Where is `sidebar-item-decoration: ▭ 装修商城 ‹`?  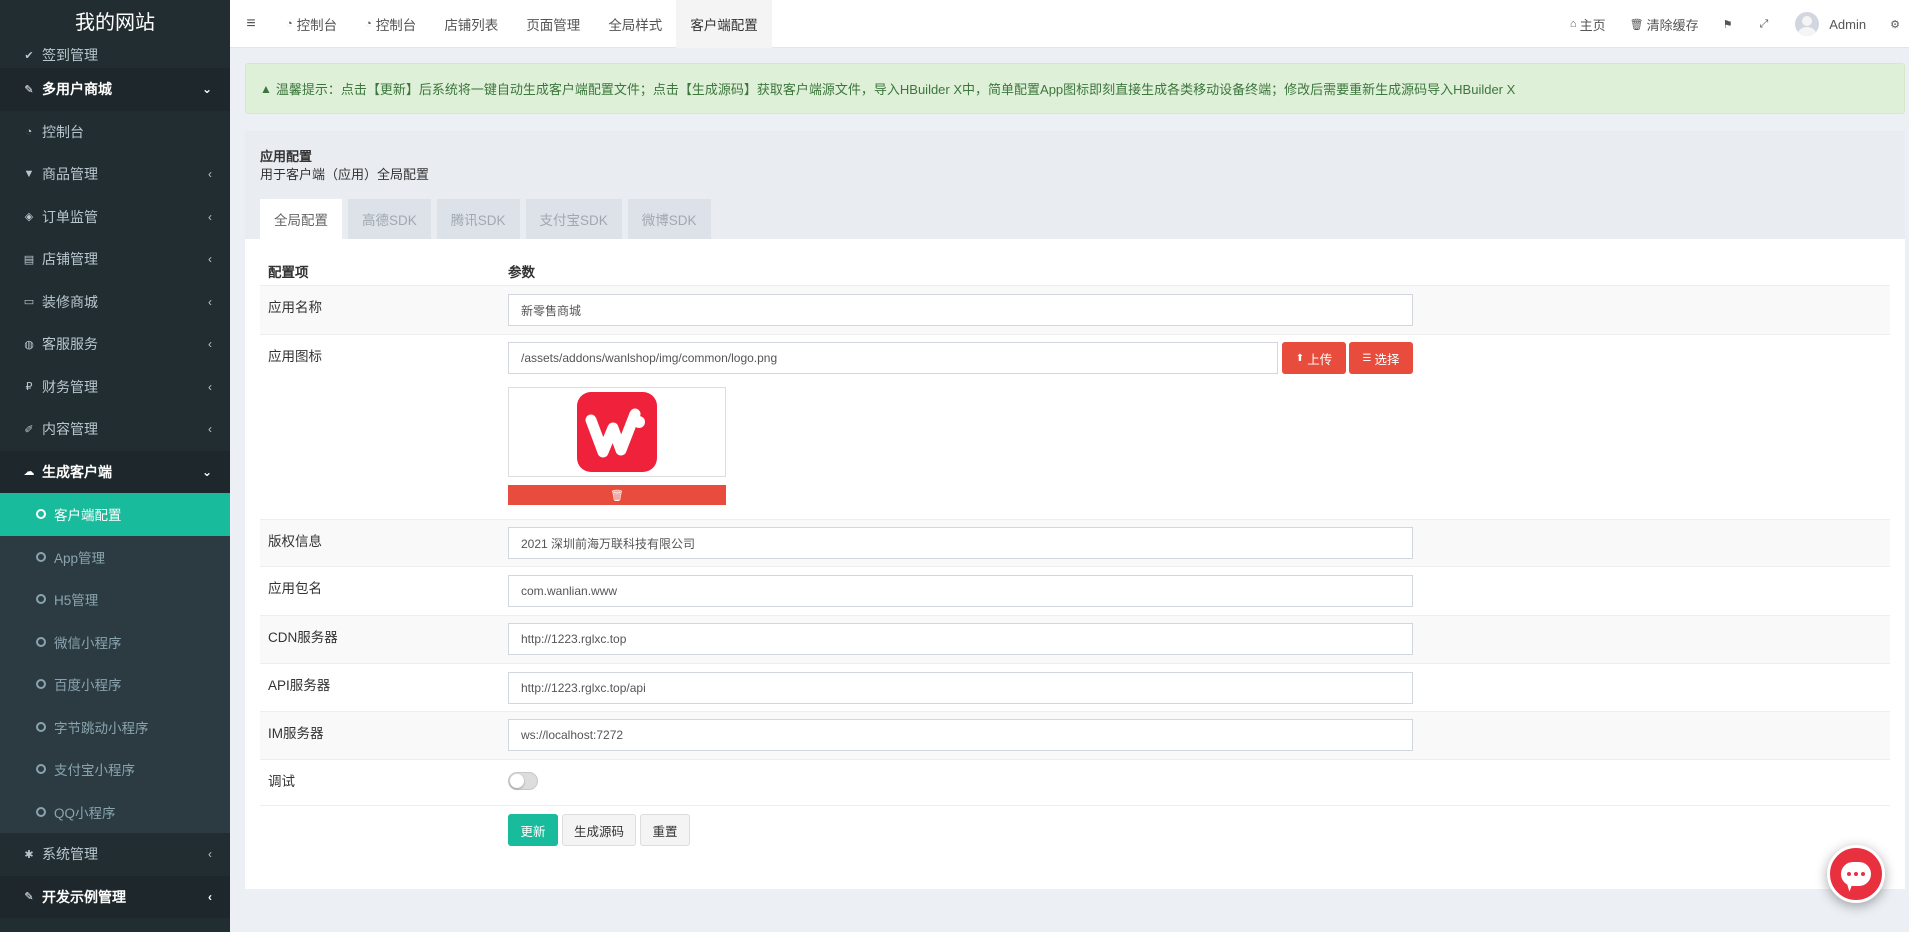
sidebar-item-decoration: ▭ 装修商城 ‹ is located at coordinates (115, 302).